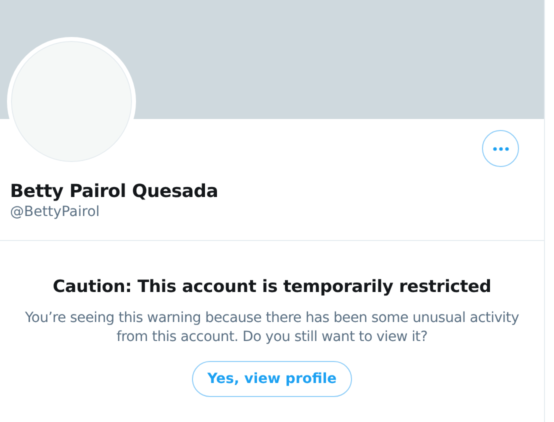  I want to click on more-icon, so click(500, 148).